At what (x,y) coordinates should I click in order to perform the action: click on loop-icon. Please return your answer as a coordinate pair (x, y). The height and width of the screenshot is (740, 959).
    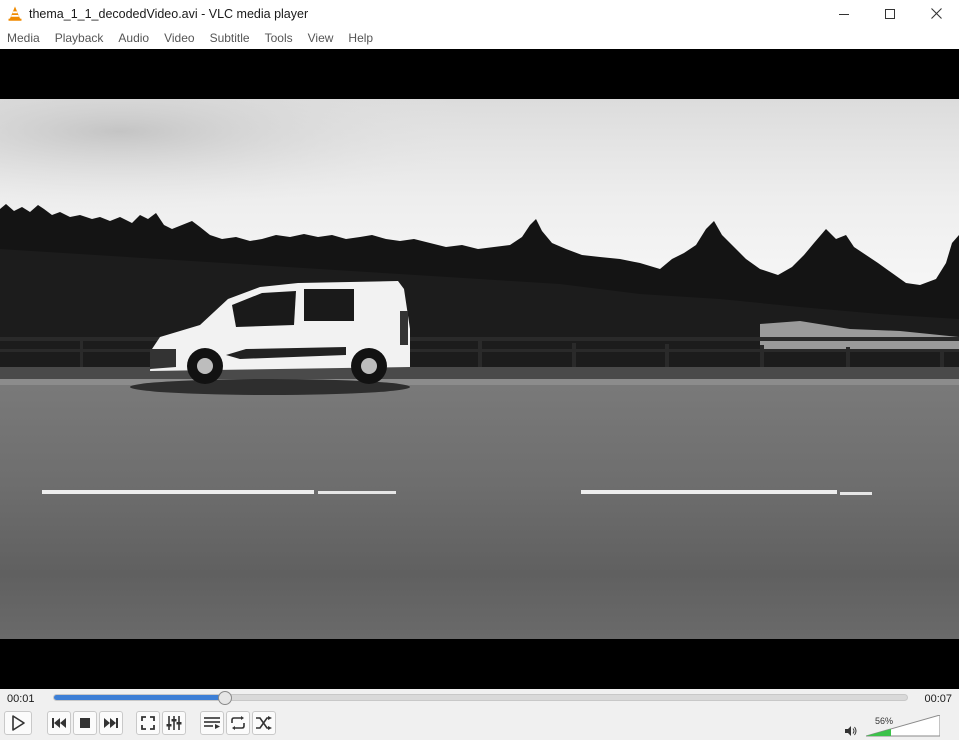
    Looking at the image, I should click on (238, 723).